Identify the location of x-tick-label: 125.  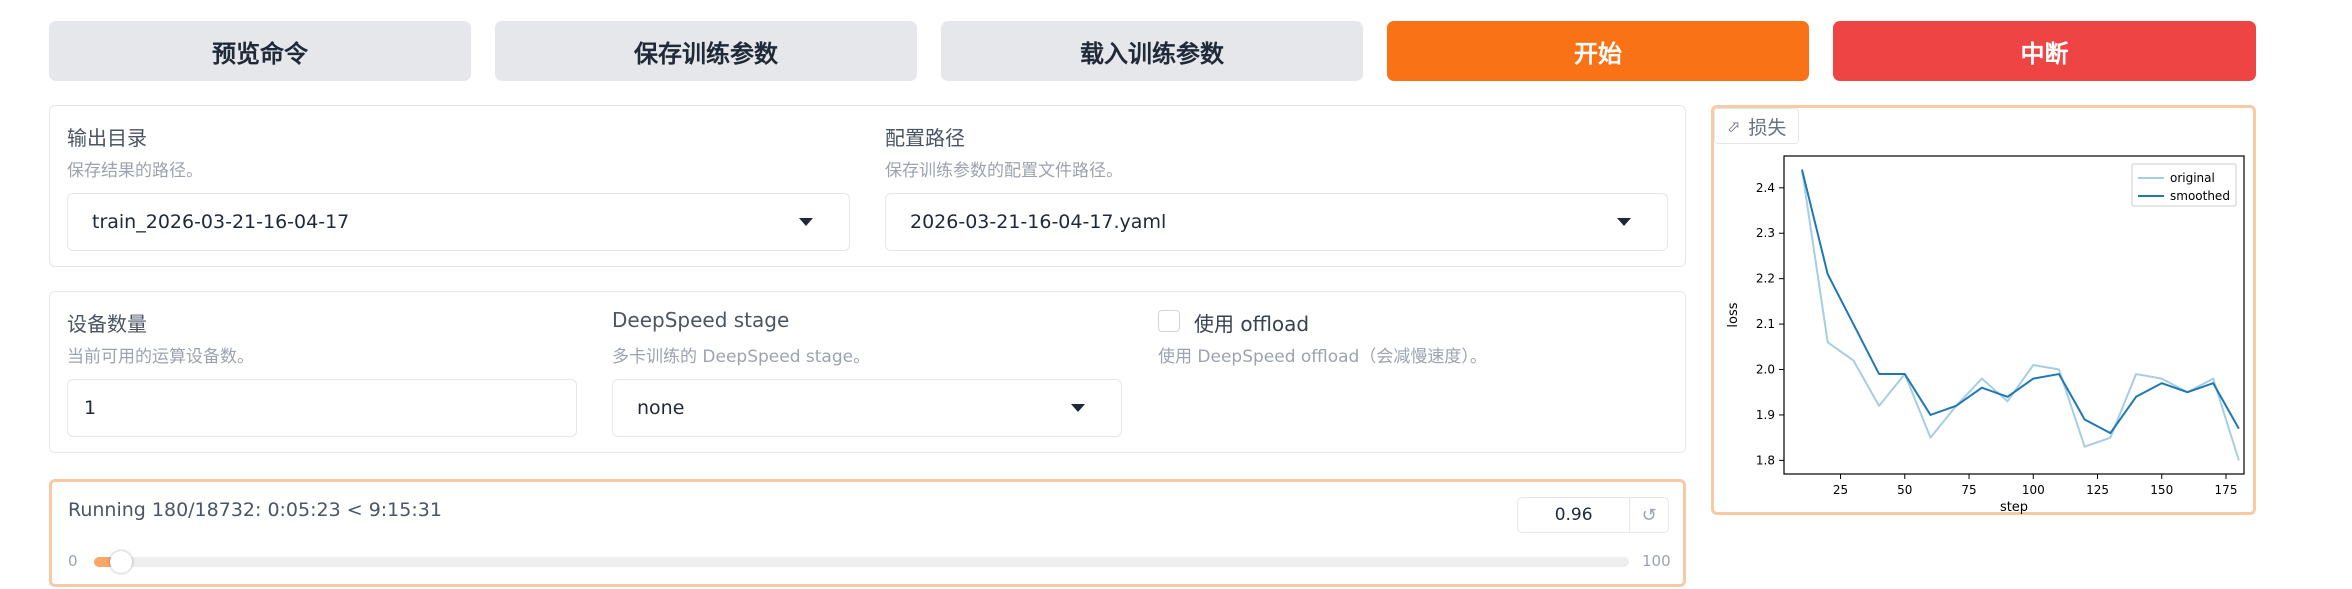
(2097, 490).